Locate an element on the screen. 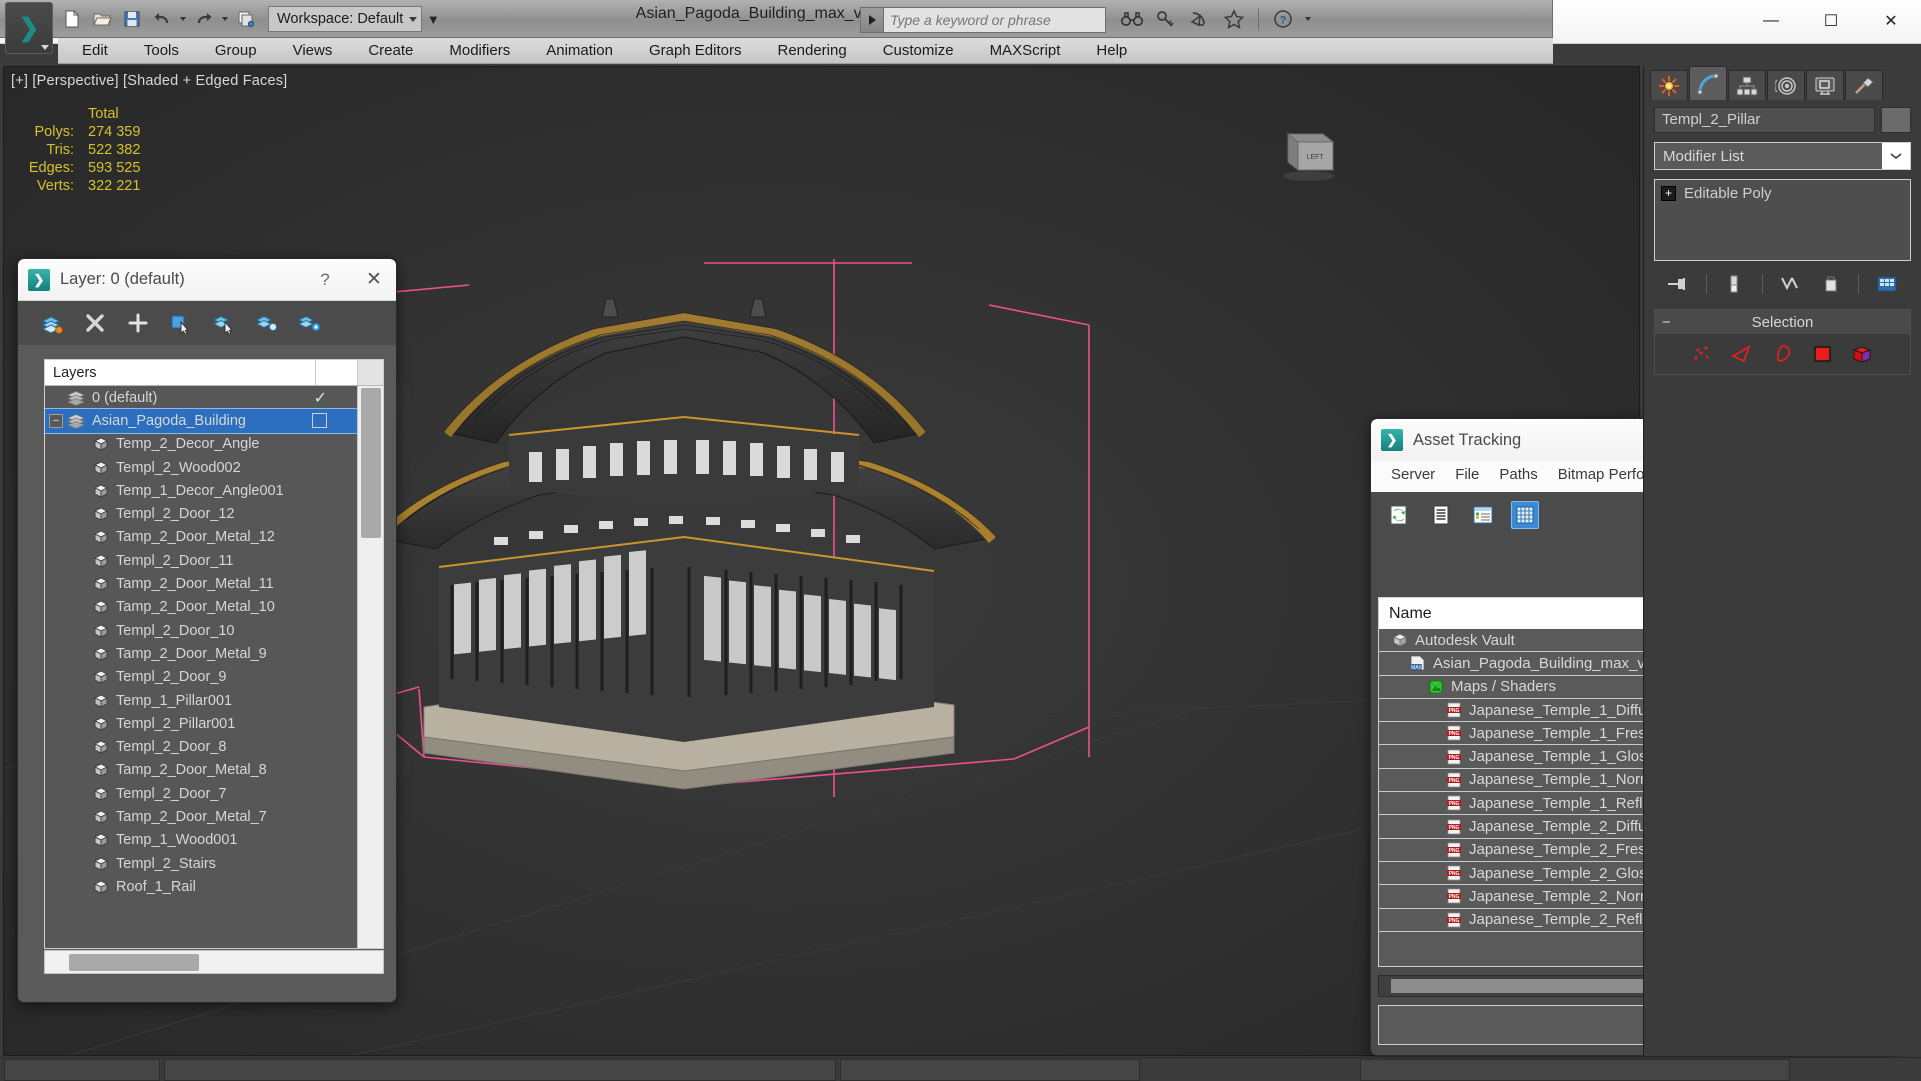 The height and width of the screenshot is (1081, 1921). menu-item-graph-editors: Graph Editors is located at coordinates (695, 51).